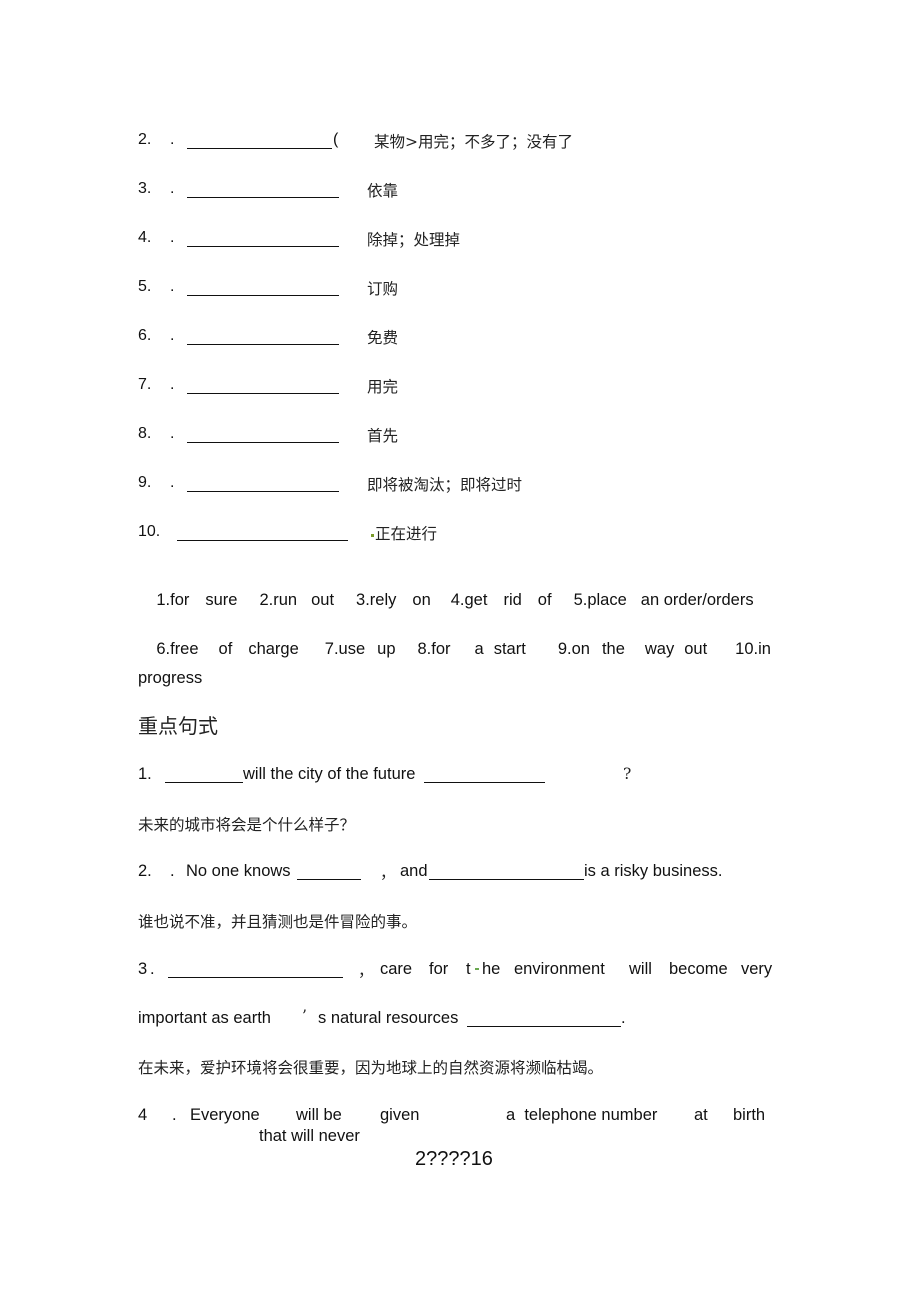 This screenshot has width=920, height=1303. What do you see at coordinates (149, 531) in the screenshot?
I see `item-number: 10.` at bounding box center [149, 531].